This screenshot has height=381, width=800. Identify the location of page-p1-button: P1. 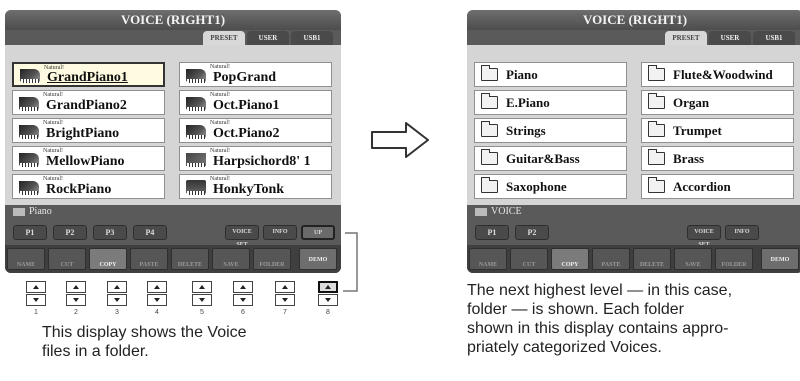
(492, 232).